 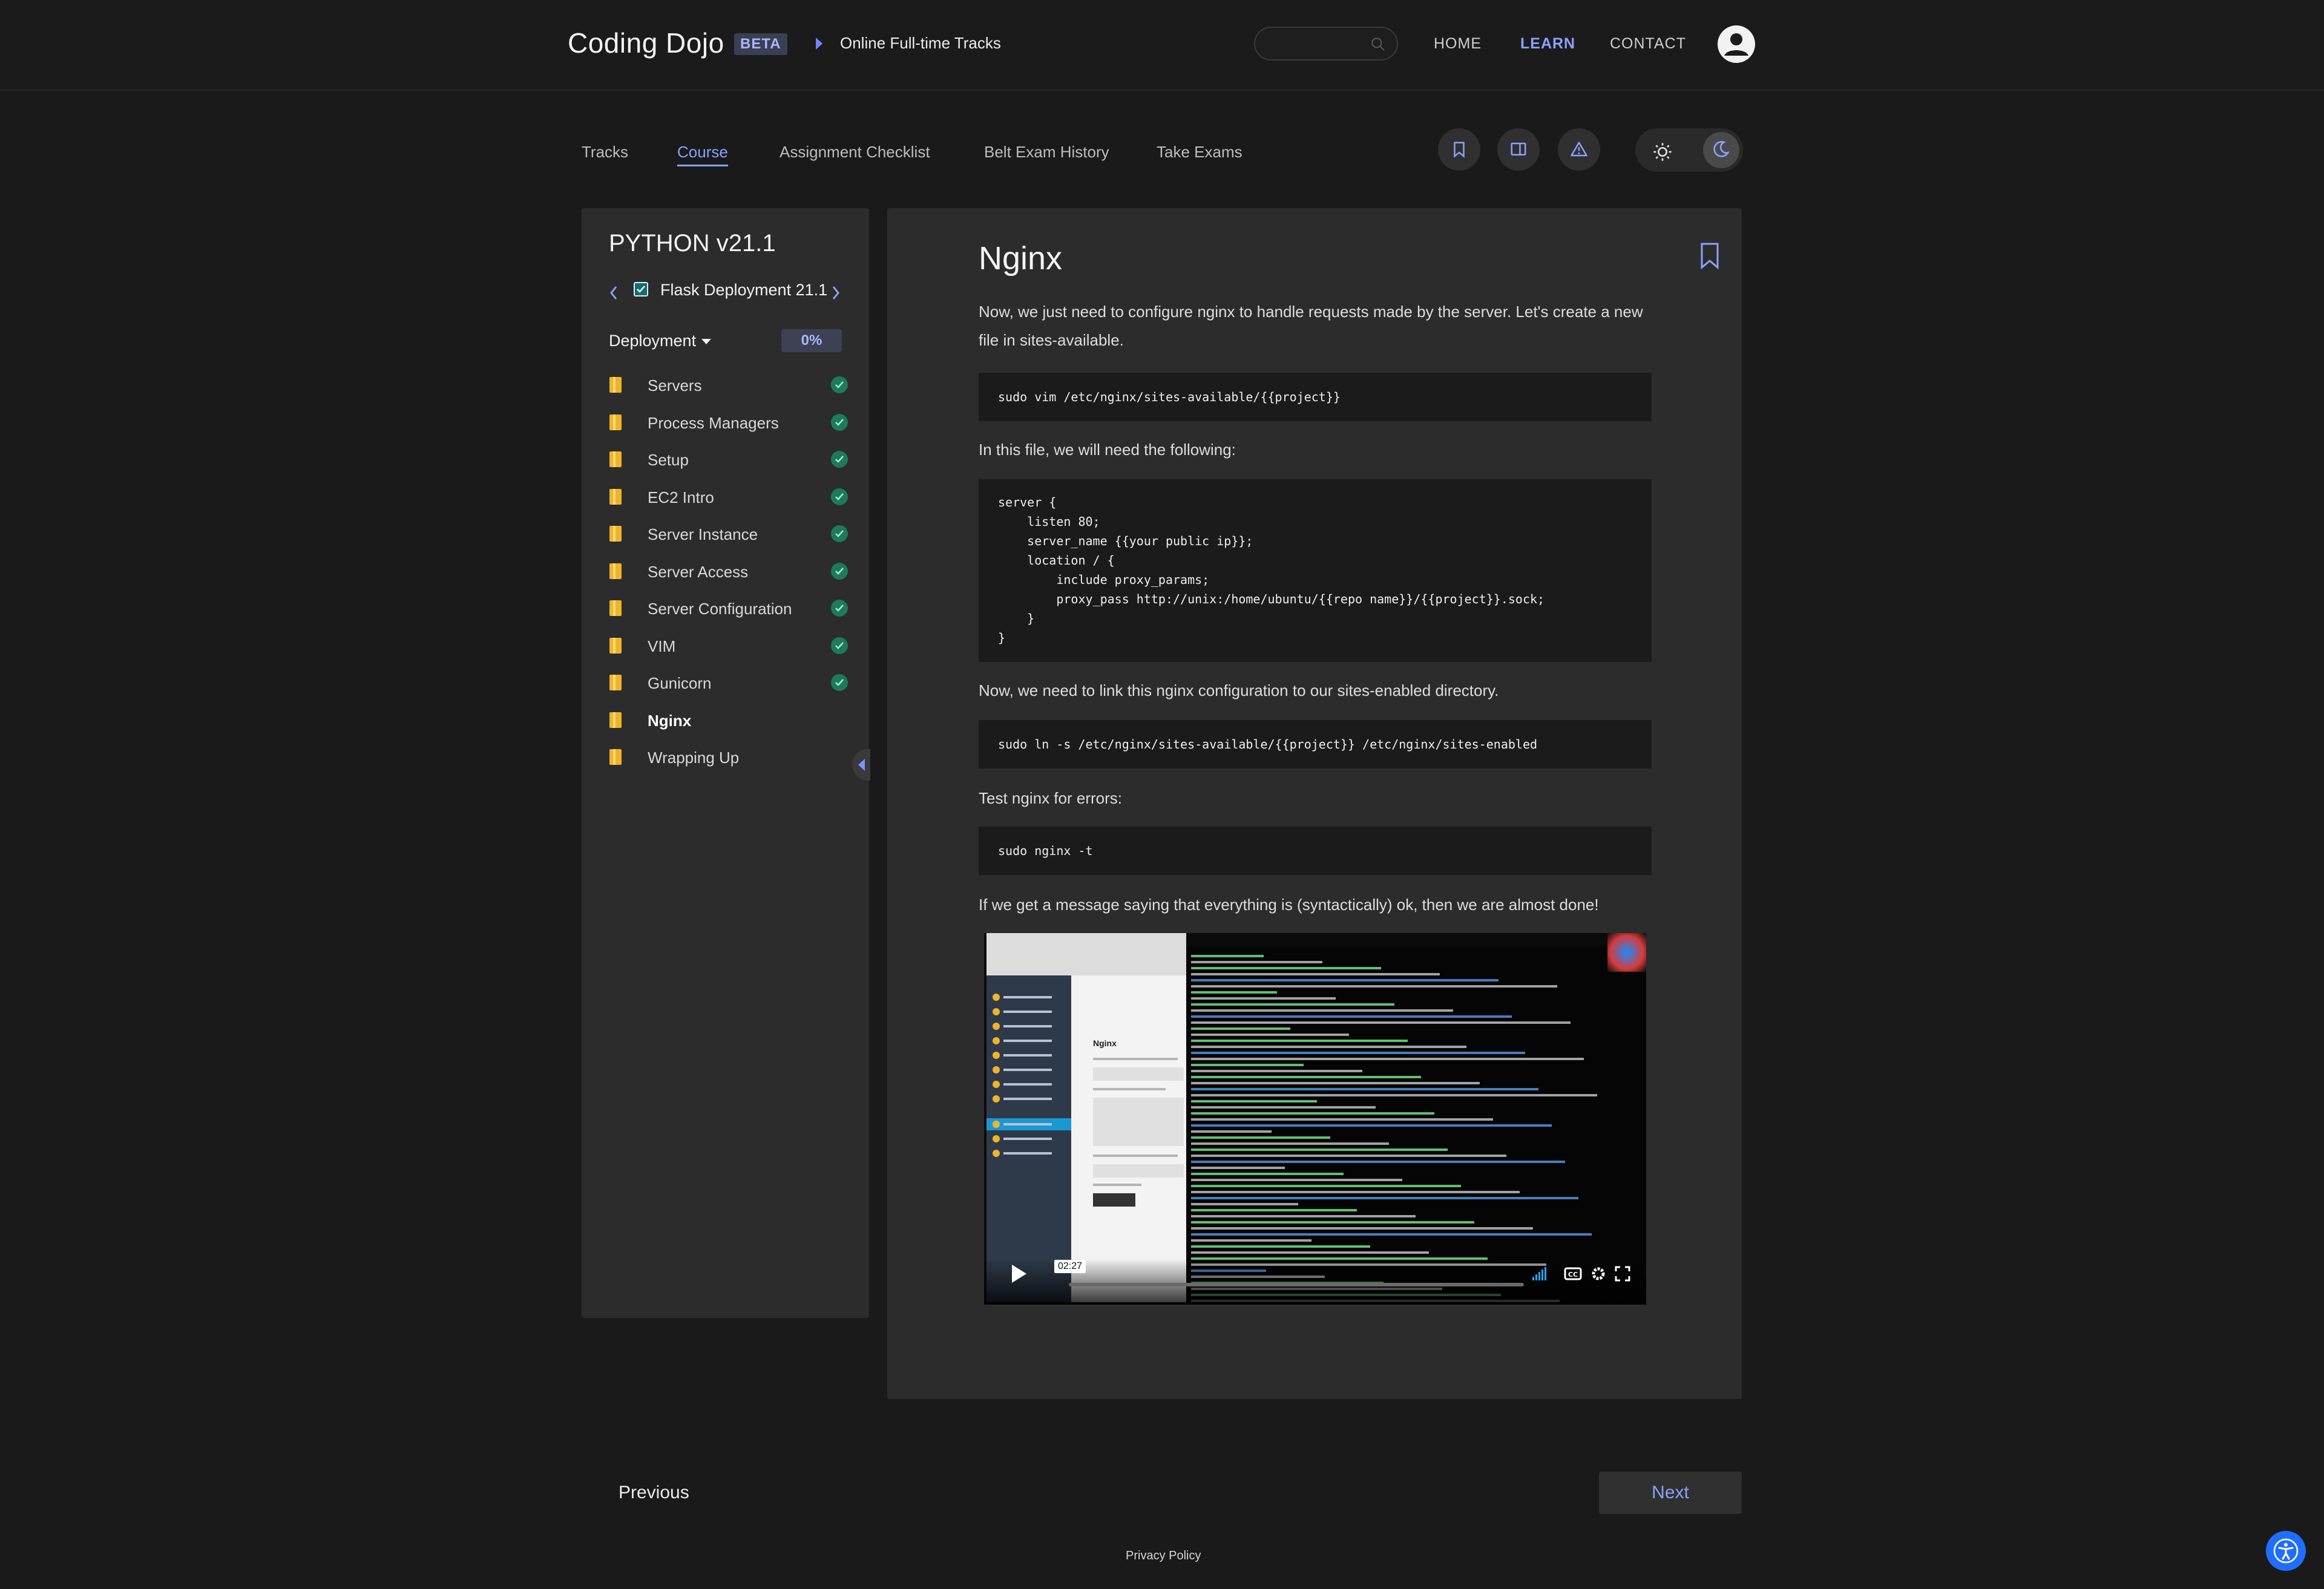 I want to click on sidebar-lesson-label: Wrapping Up, so click(x=694, y=758).